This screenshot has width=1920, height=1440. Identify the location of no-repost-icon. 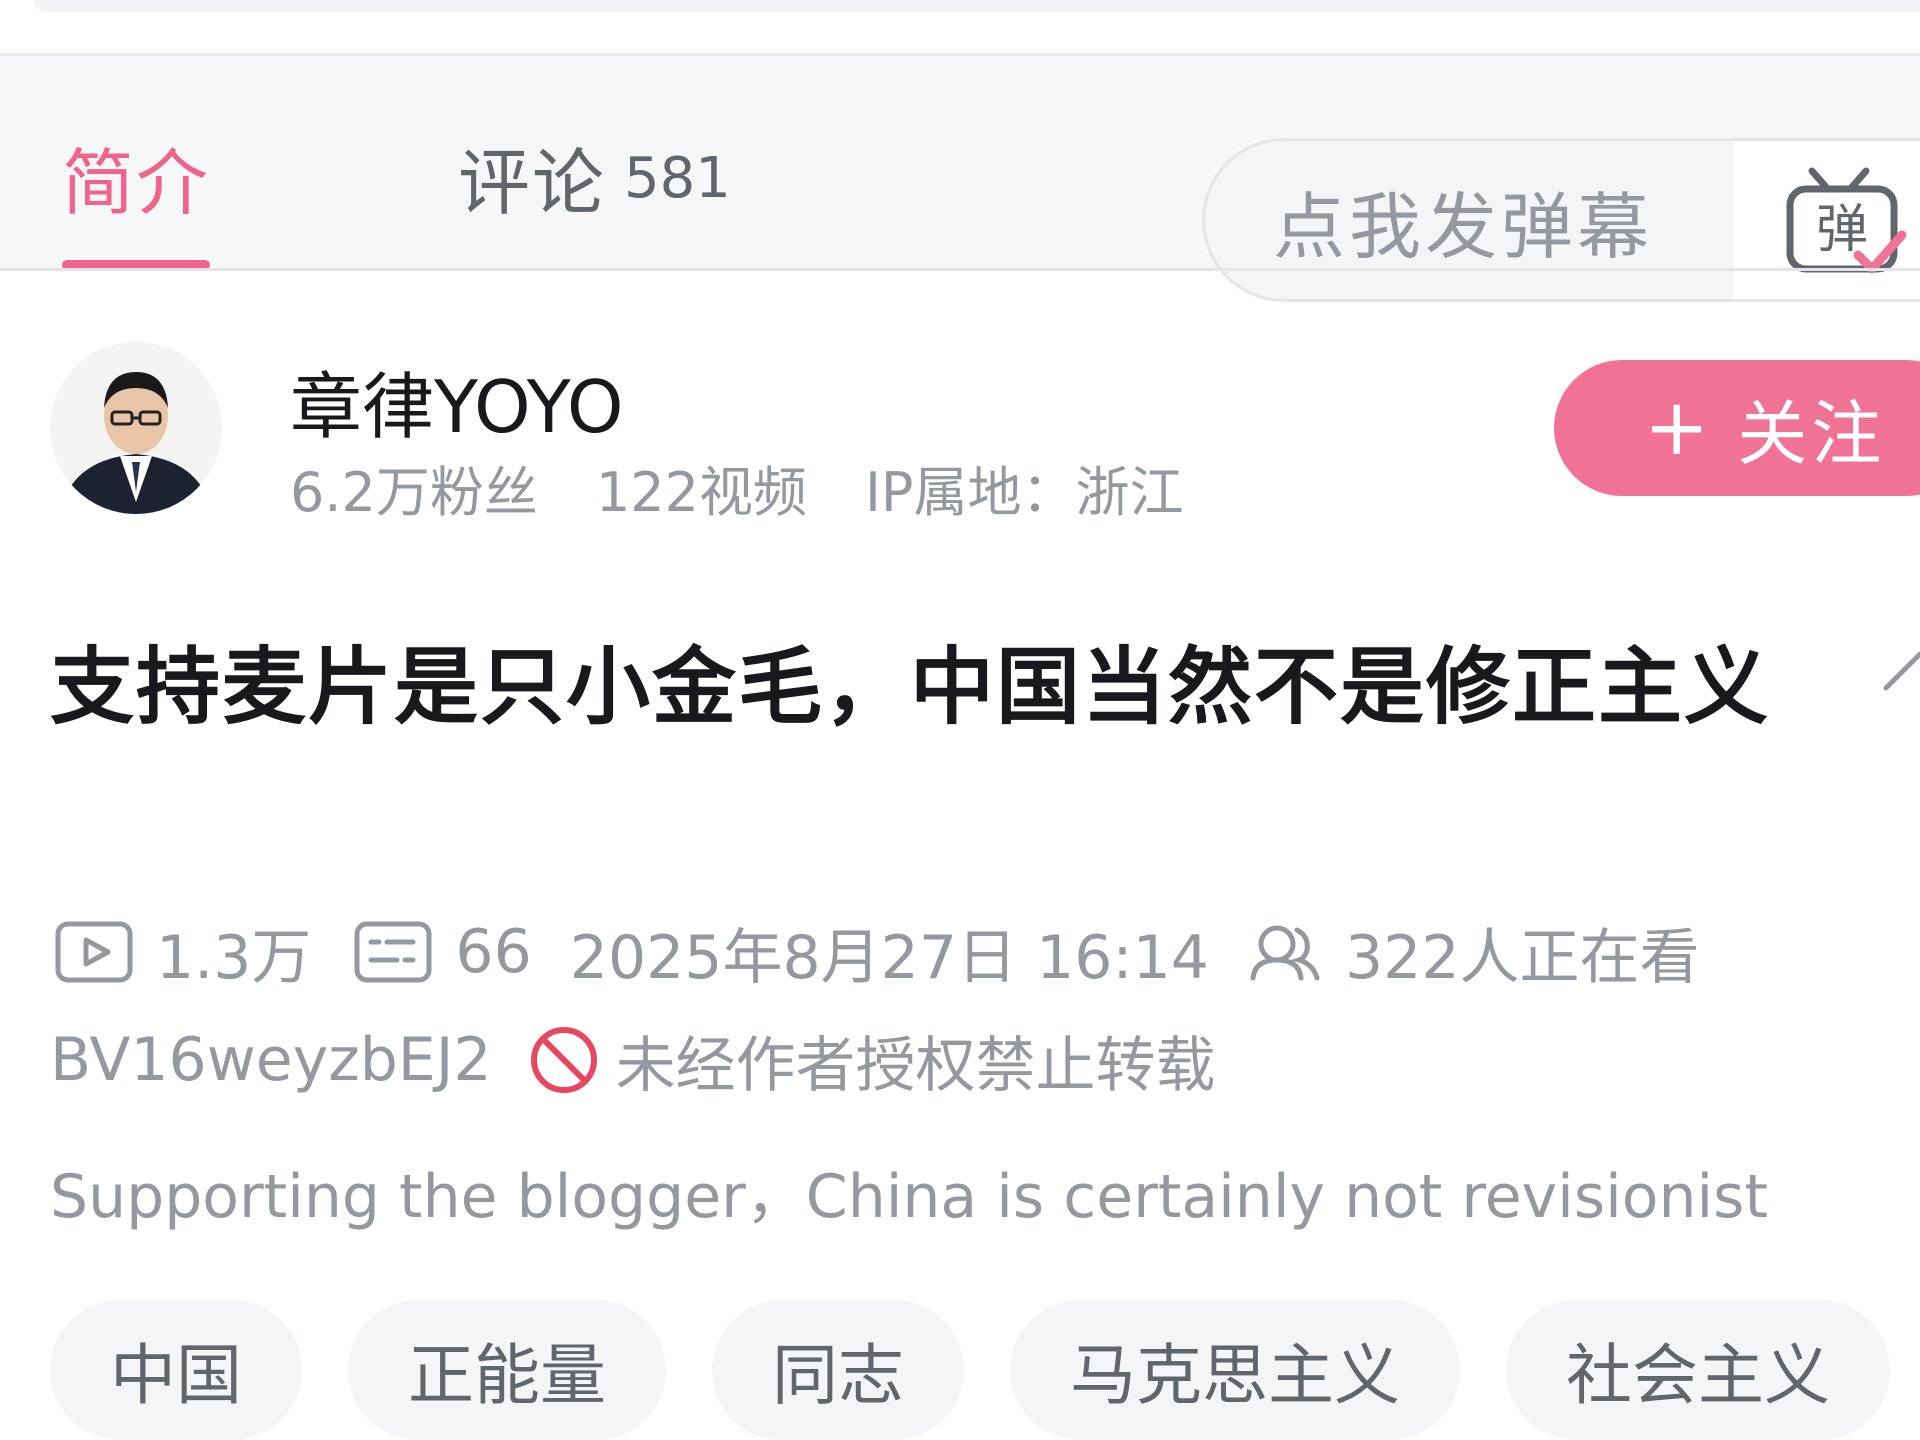
(563, 1060).